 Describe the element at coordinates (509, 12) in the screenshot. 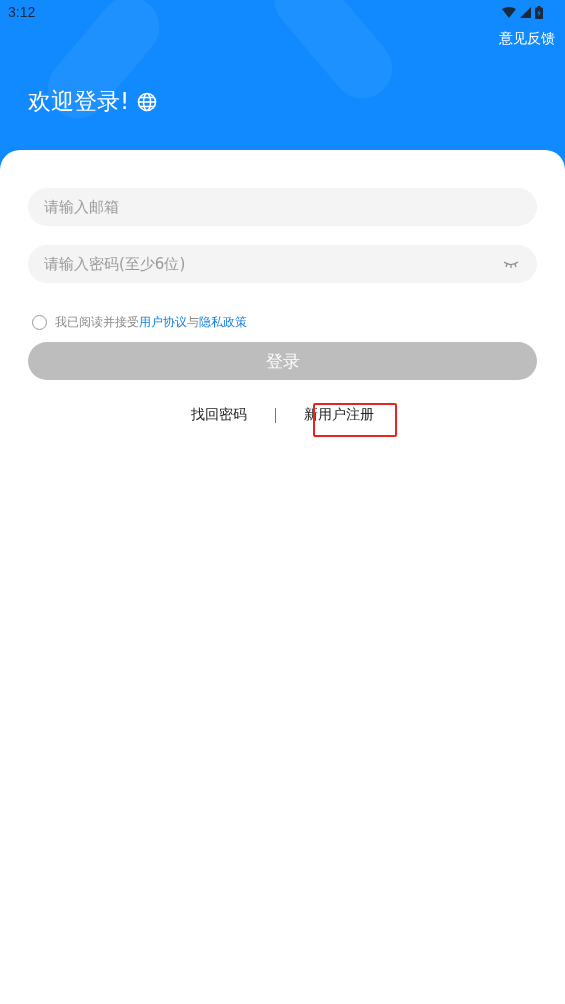

I see `wifi-icon` at that location.